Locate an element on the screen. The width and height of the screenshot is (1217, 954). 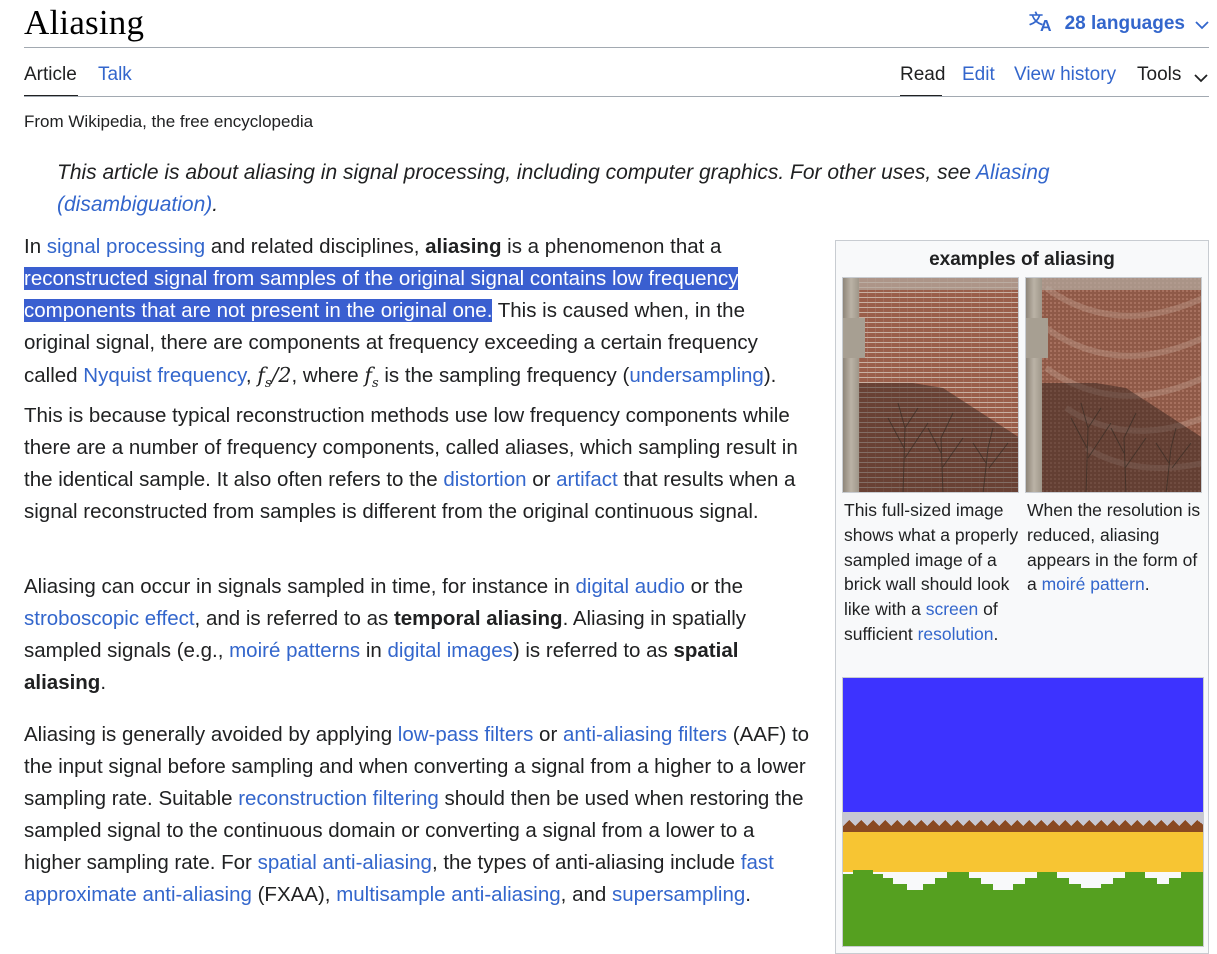
link-signal-processing: signal processing is located at coordinates (126, 246).